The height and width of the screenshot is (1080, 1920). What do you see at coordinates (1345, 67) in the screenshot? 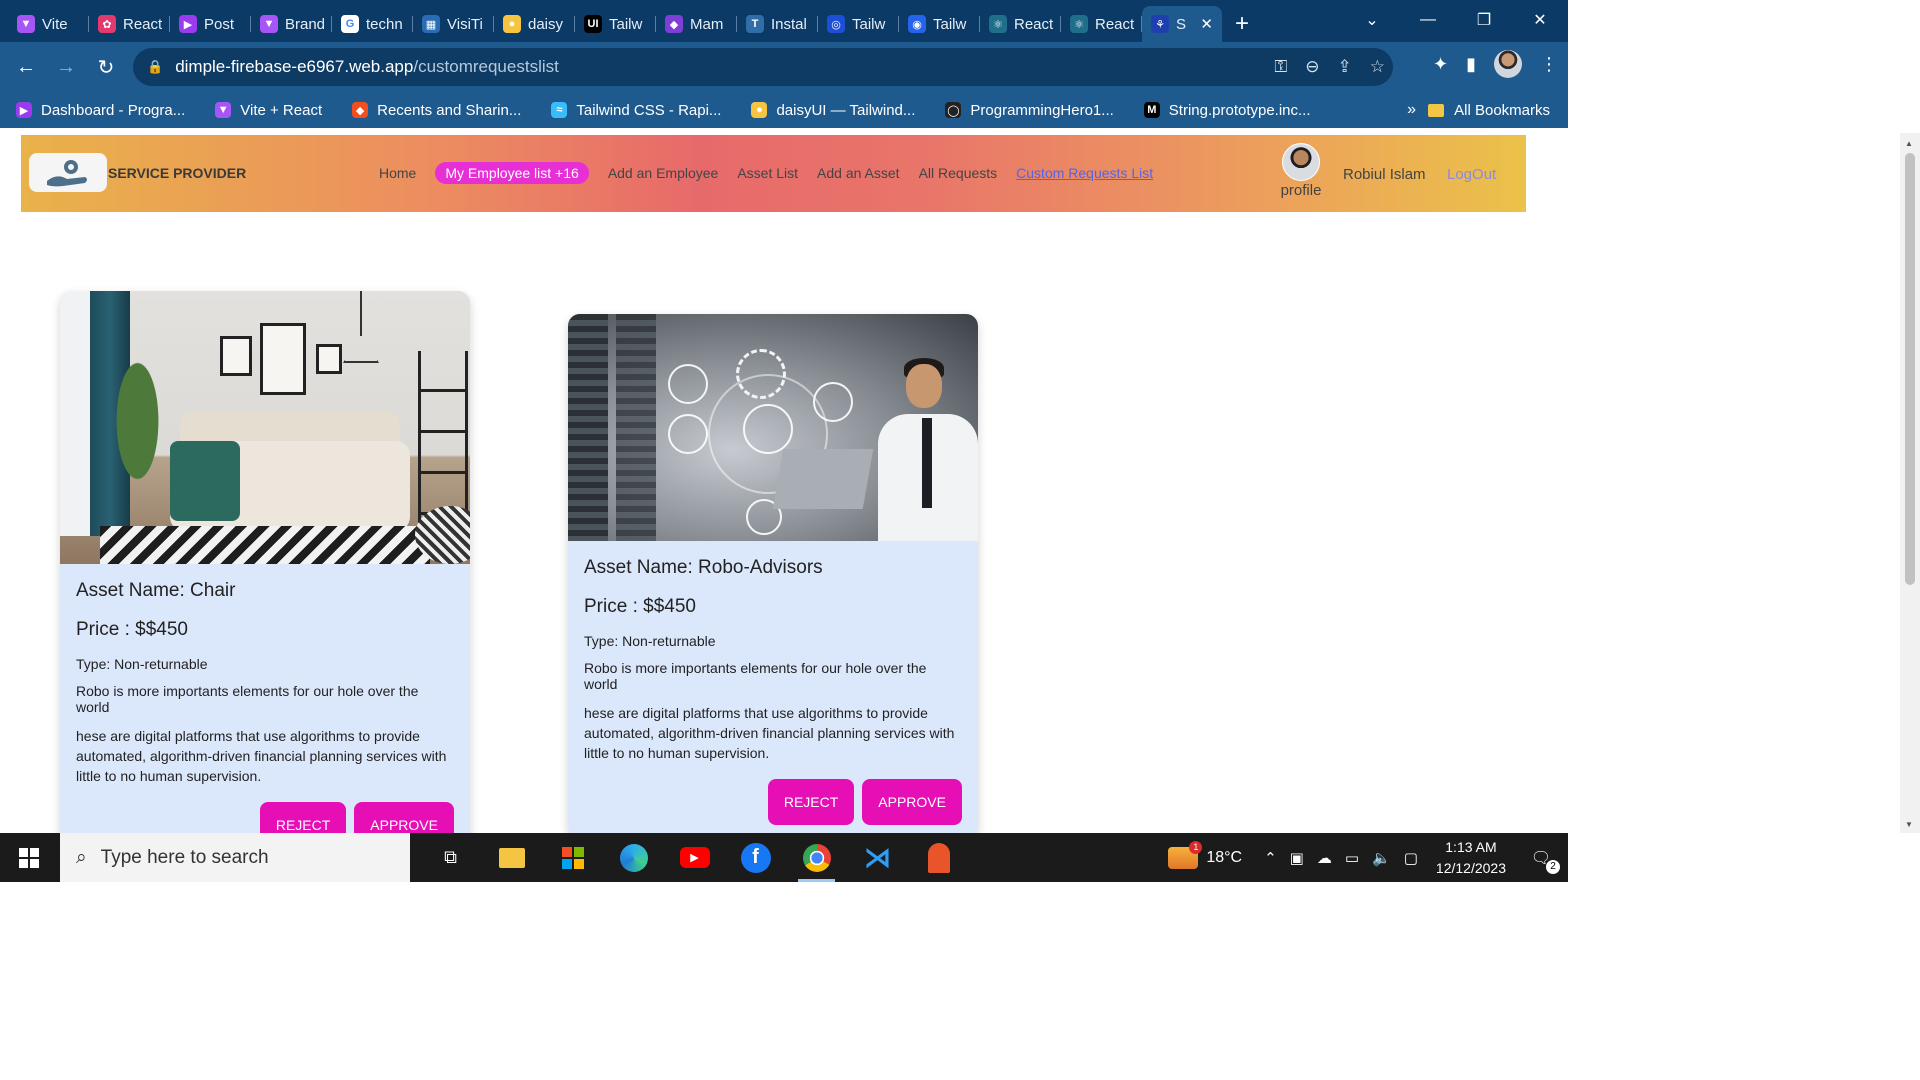
I see `share-icon: ⇪` at bounding box center [1345, 67].